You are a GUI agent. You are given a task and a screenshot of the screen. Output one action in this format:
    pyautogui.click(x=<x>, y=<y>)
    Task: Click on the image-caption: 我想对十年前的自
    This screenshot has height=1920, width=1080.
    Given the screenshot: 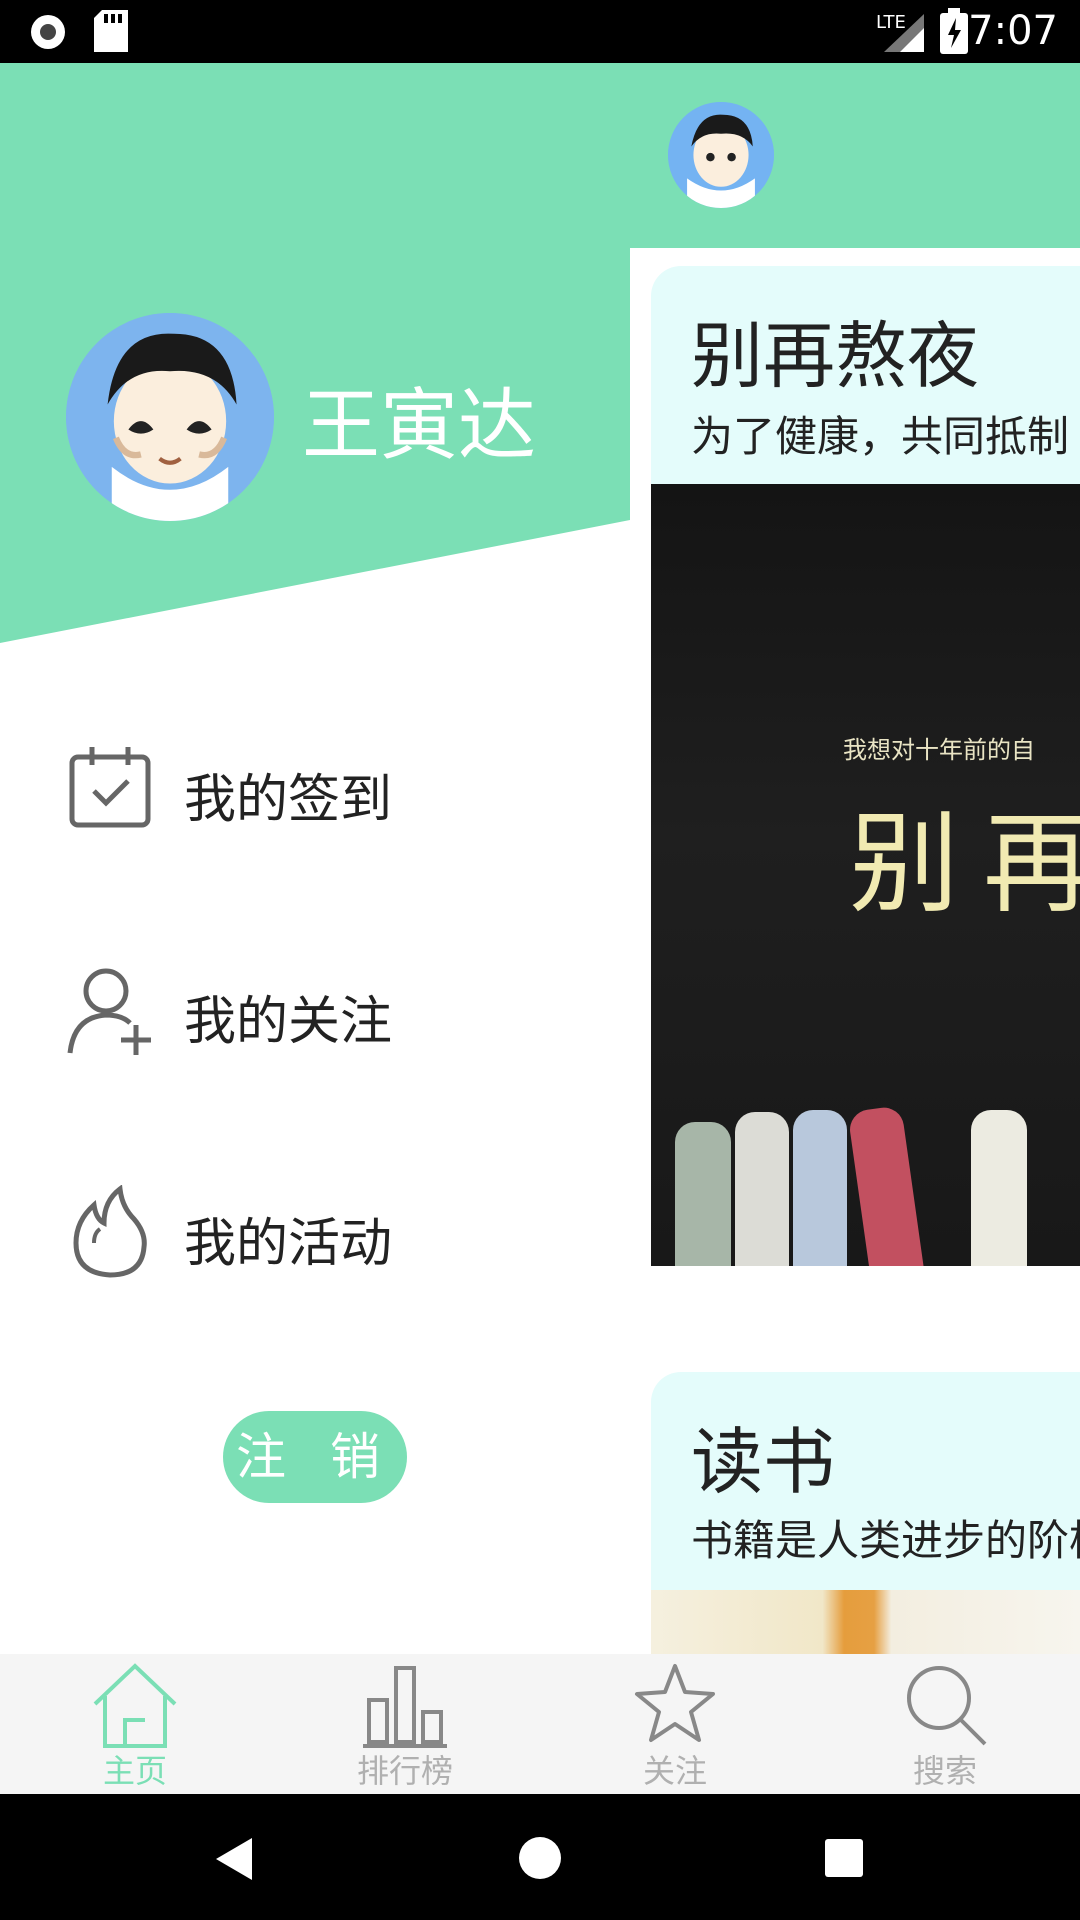 What is the action you would take?
    pyautogui.click(x=939, y=750)
    